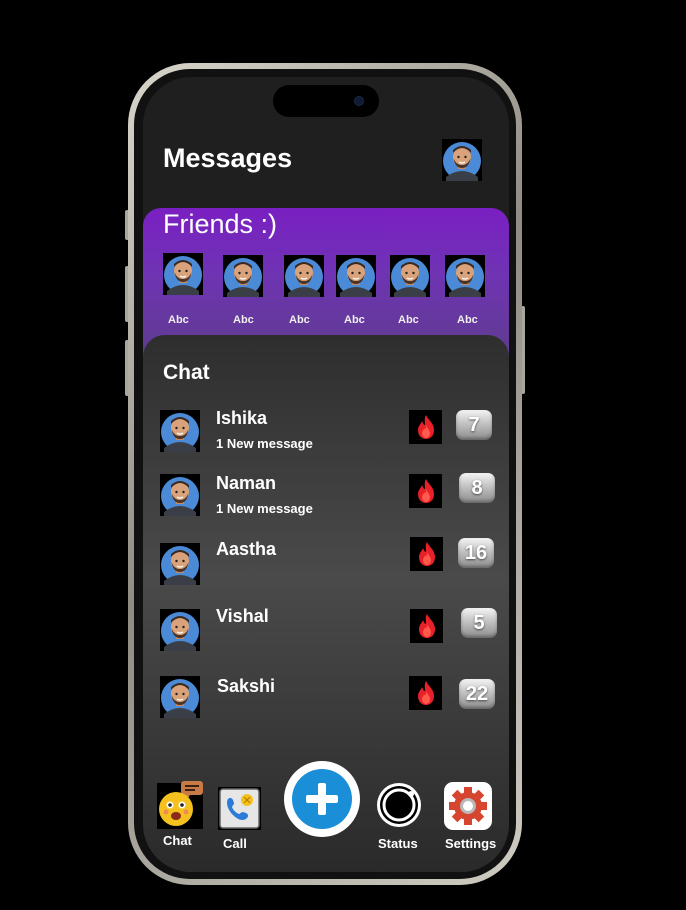 This screenshot has width=686, height=910. I want to click on phone-call-icon, so click(239, 808).